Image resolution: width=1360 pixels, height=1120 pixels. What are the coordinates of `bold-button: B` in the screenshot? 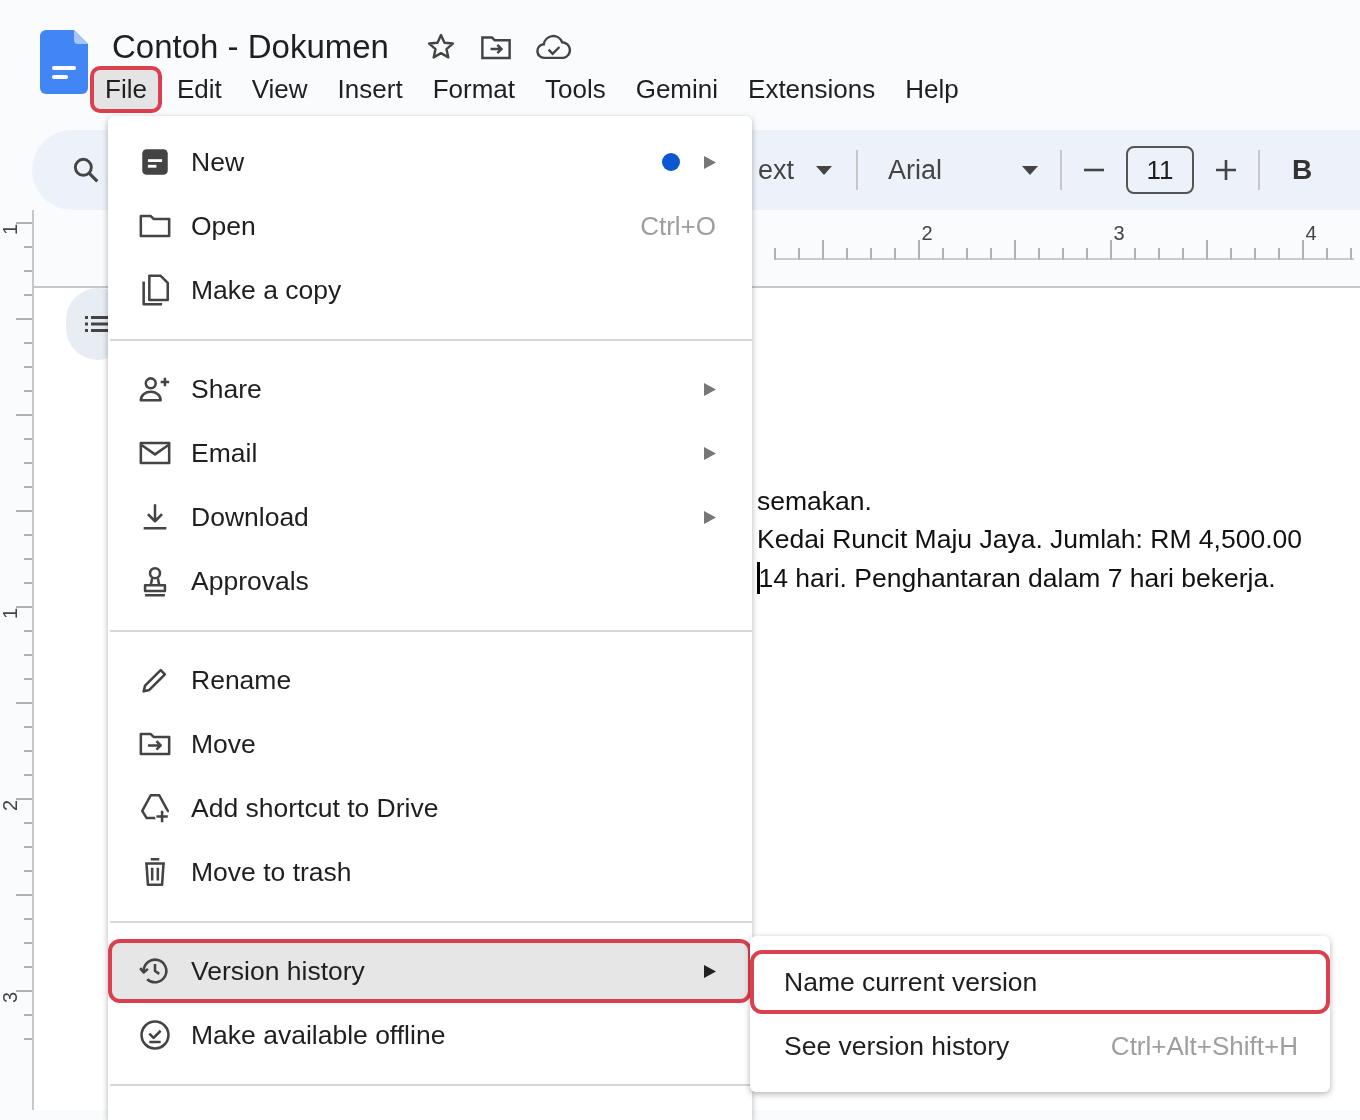 It's located at (1302, 170).